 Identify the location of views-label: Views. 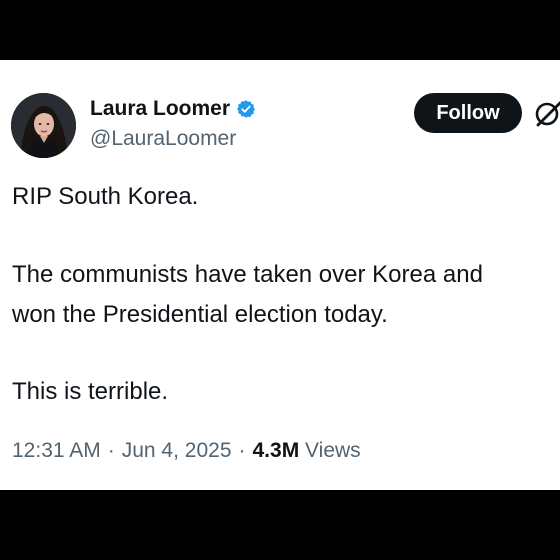
(333, 450).